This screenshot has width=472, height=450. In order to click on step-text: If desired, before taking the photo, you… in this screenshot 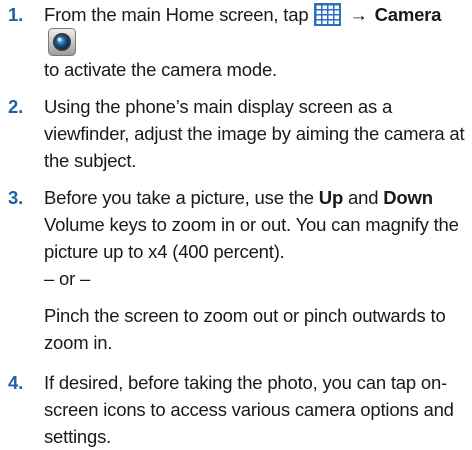, I will do `click(249, 409)`.